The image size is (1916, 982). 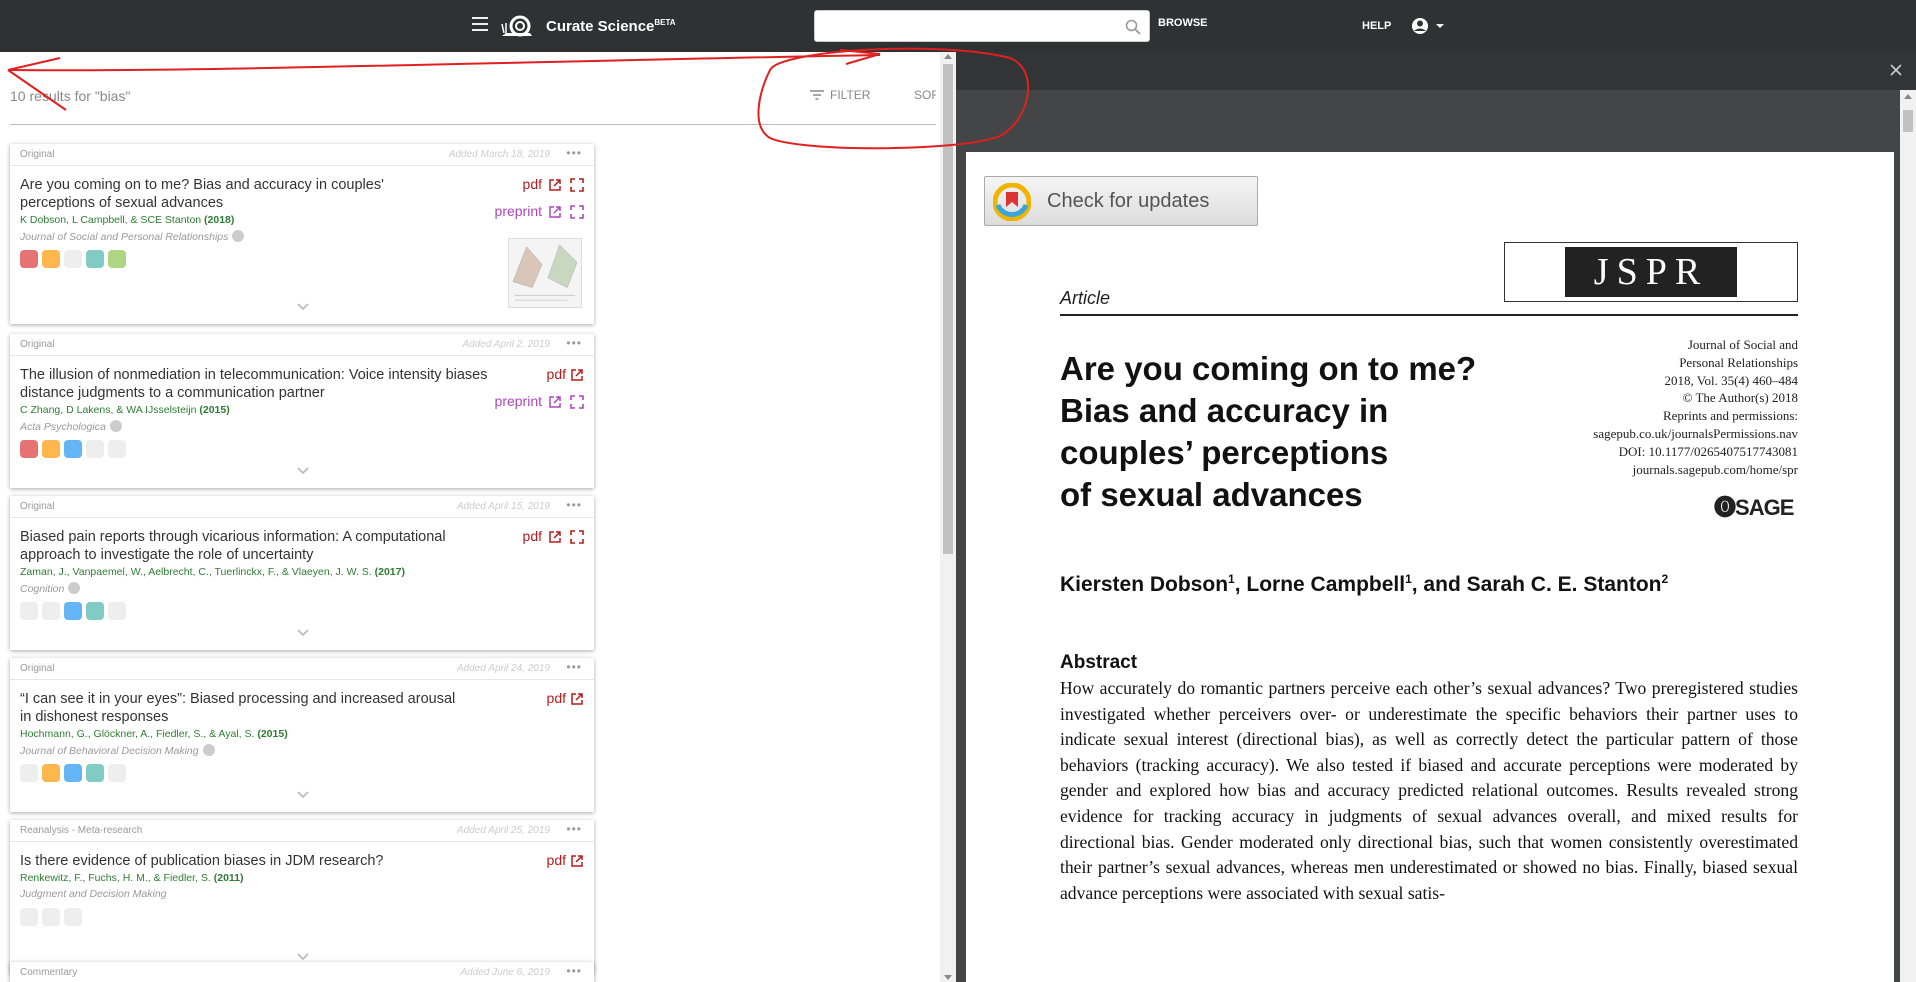 I want to click on beta-tag: BETA, so click(x=665, y=22).